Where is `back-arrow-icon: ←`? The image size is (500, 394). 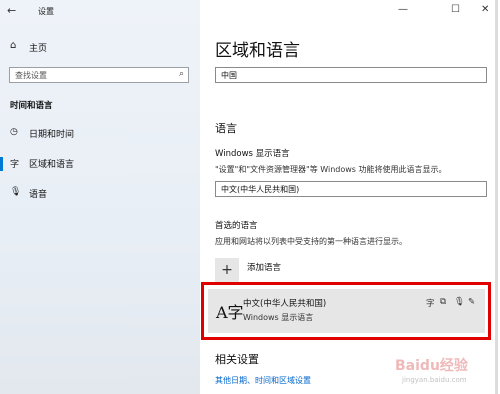
back-arrow-icon: ← is located at coordinates (11, 10).